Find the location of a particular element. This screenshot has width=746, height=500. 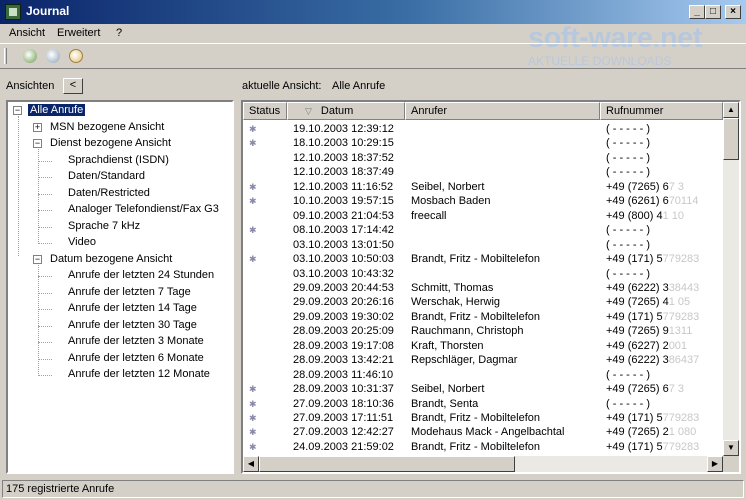

tree-item: Anrufe der letzten 24 Stunden is located at coordinates (120, 276).